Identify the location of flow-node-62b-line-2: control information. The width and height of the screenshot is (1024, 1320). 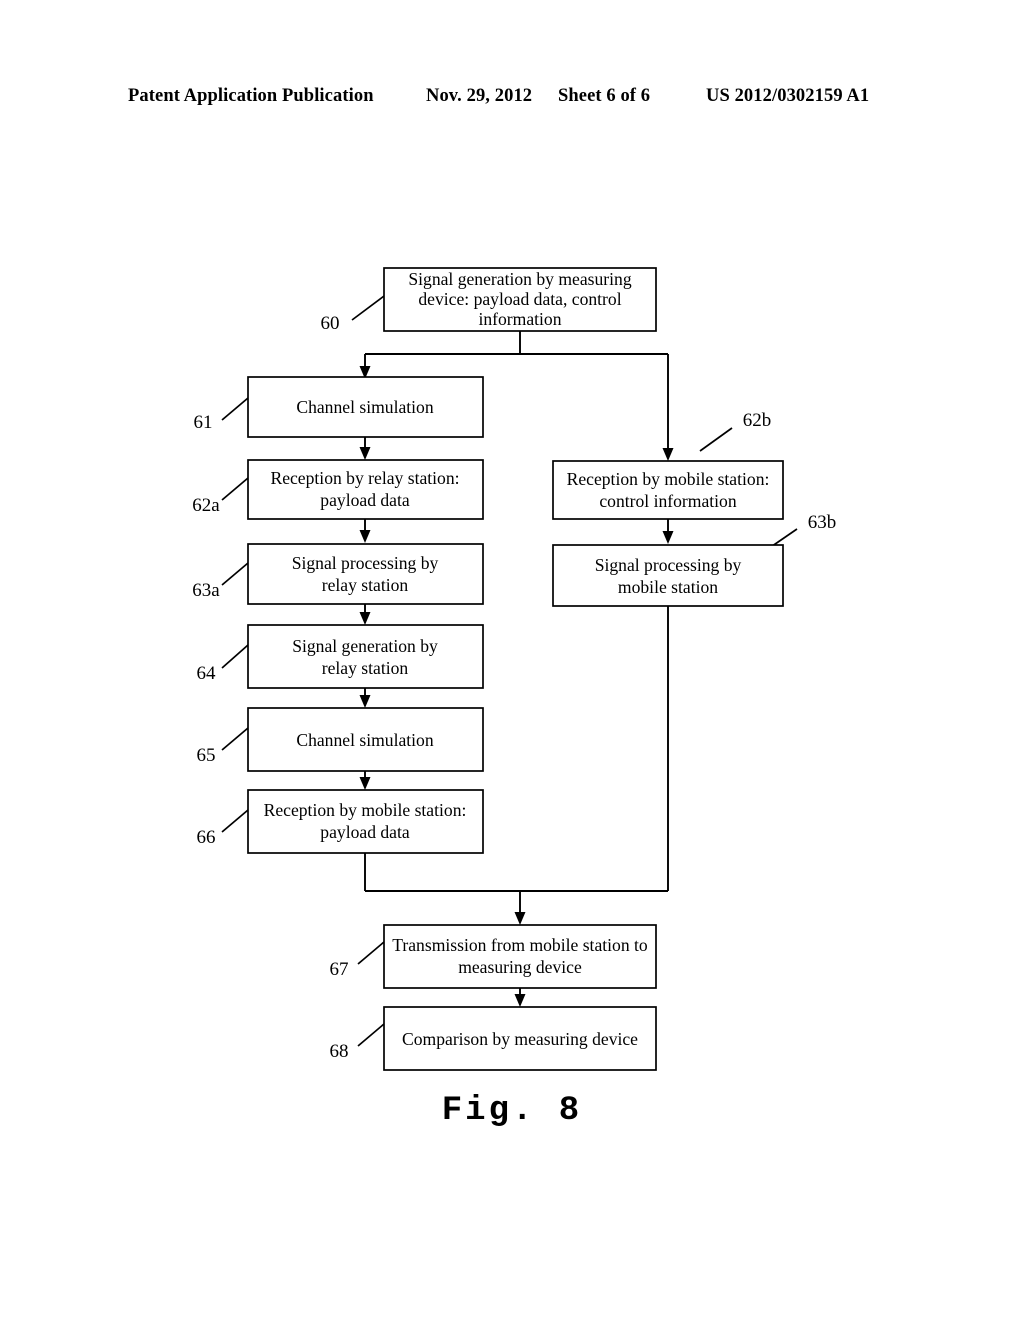
(667, 501).